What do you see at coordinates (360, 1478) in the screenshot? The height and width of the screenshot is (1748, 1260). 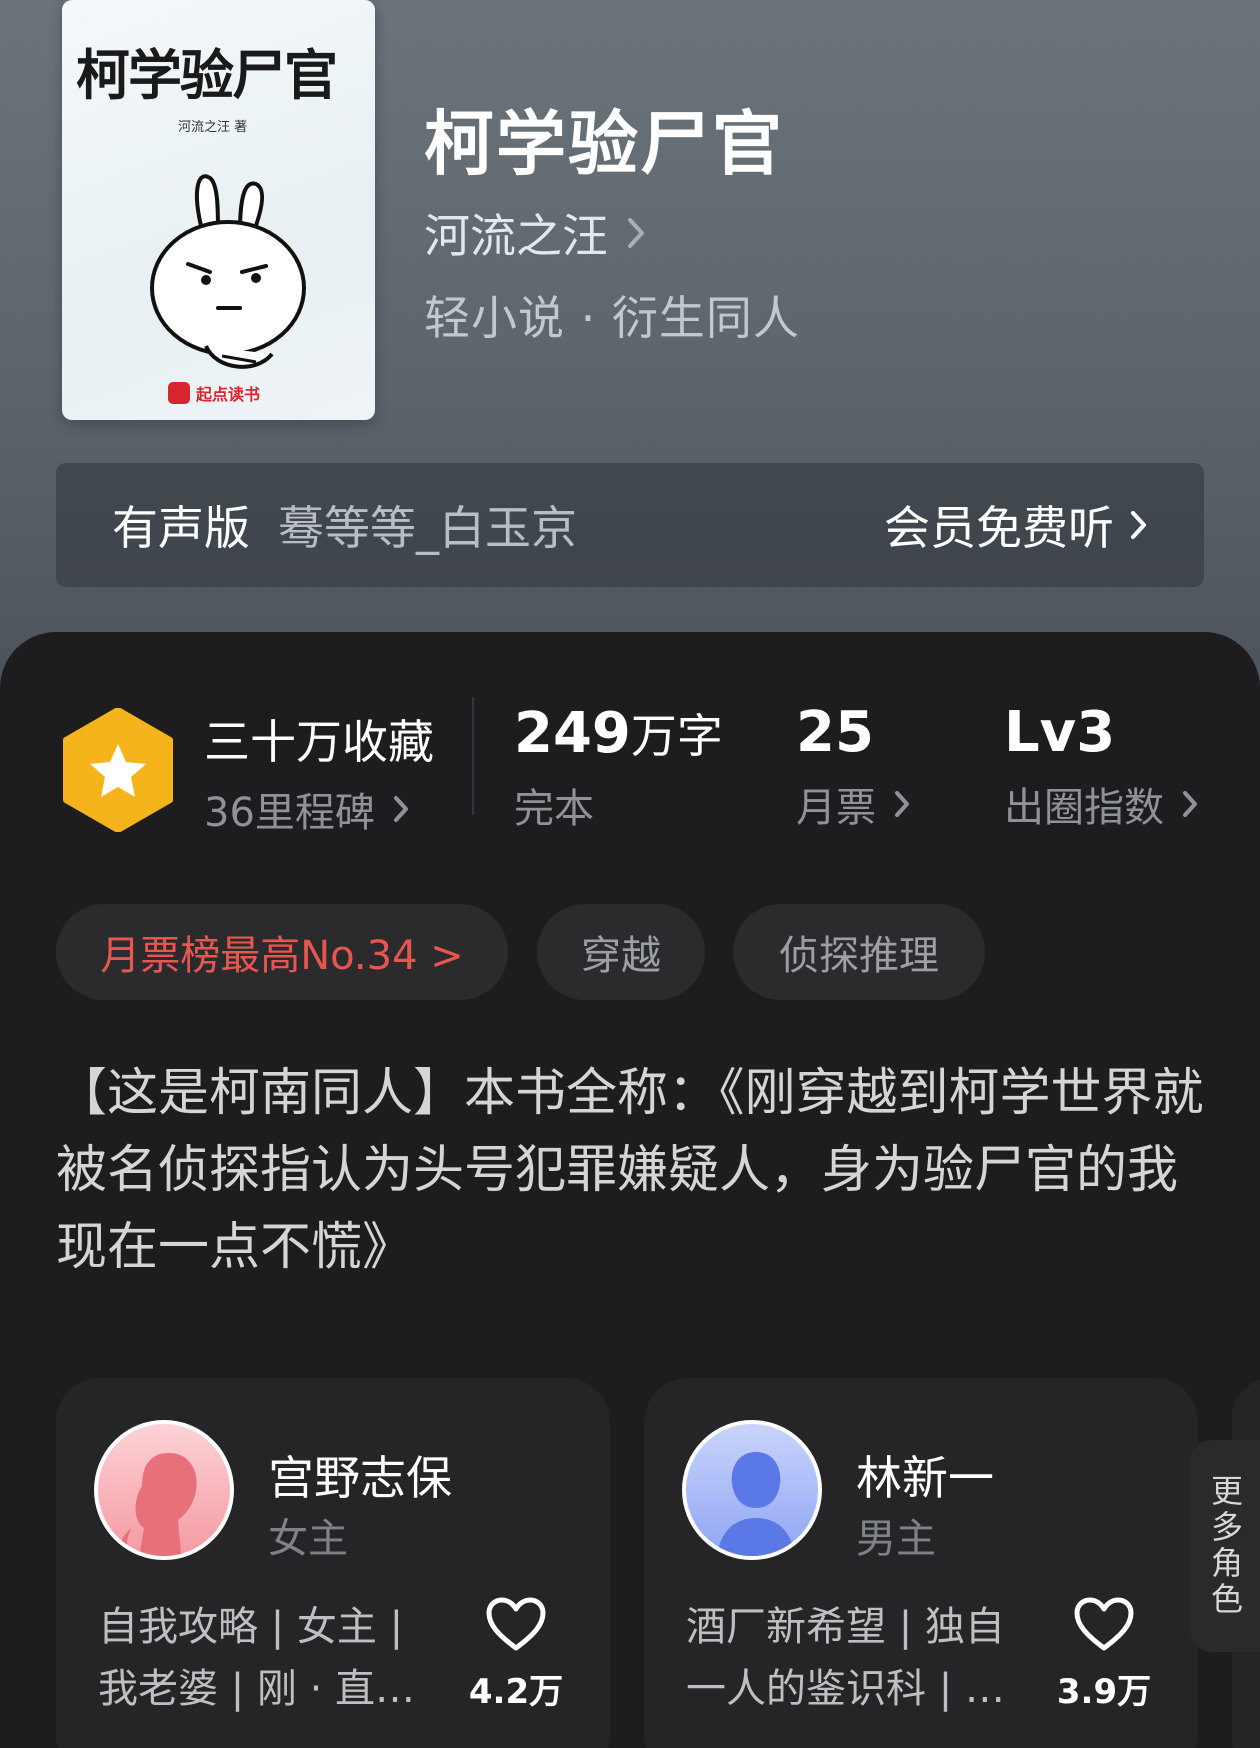 I see `character-name: 宫野志保` at bounding box center [360, 1478].